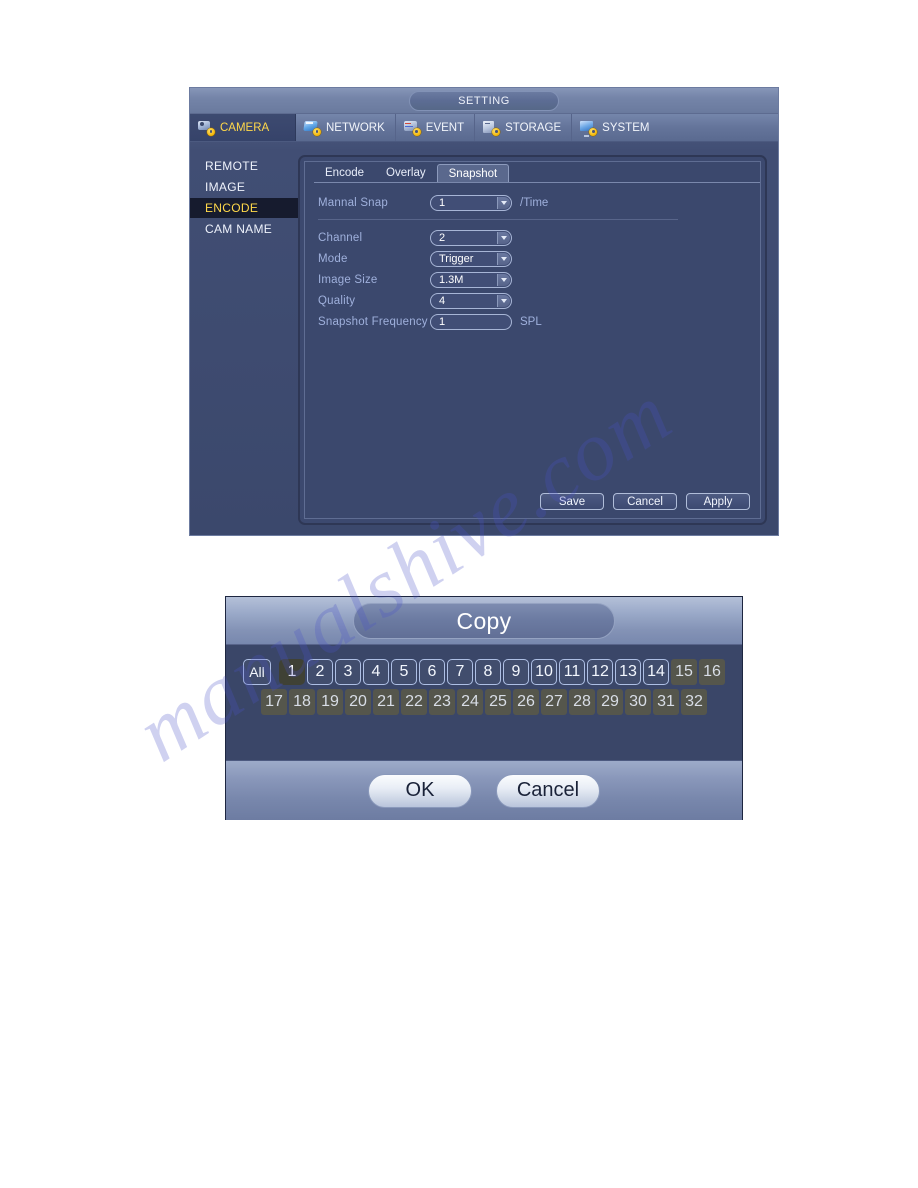 The image size is (918, 1188). I want to click on channel-button-4: 4, so click(376, 672).